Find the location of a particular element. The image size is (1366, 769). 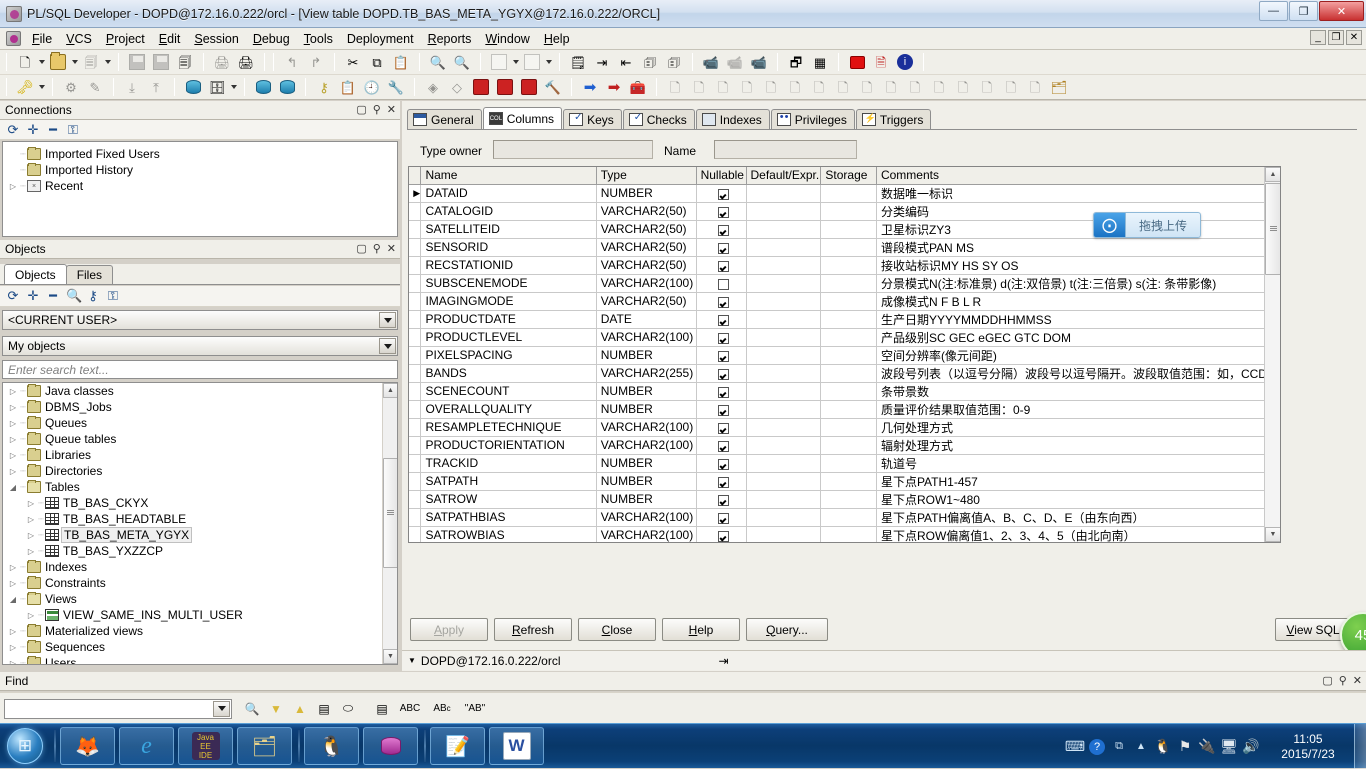

name-input is located at coordinates (785, 149).